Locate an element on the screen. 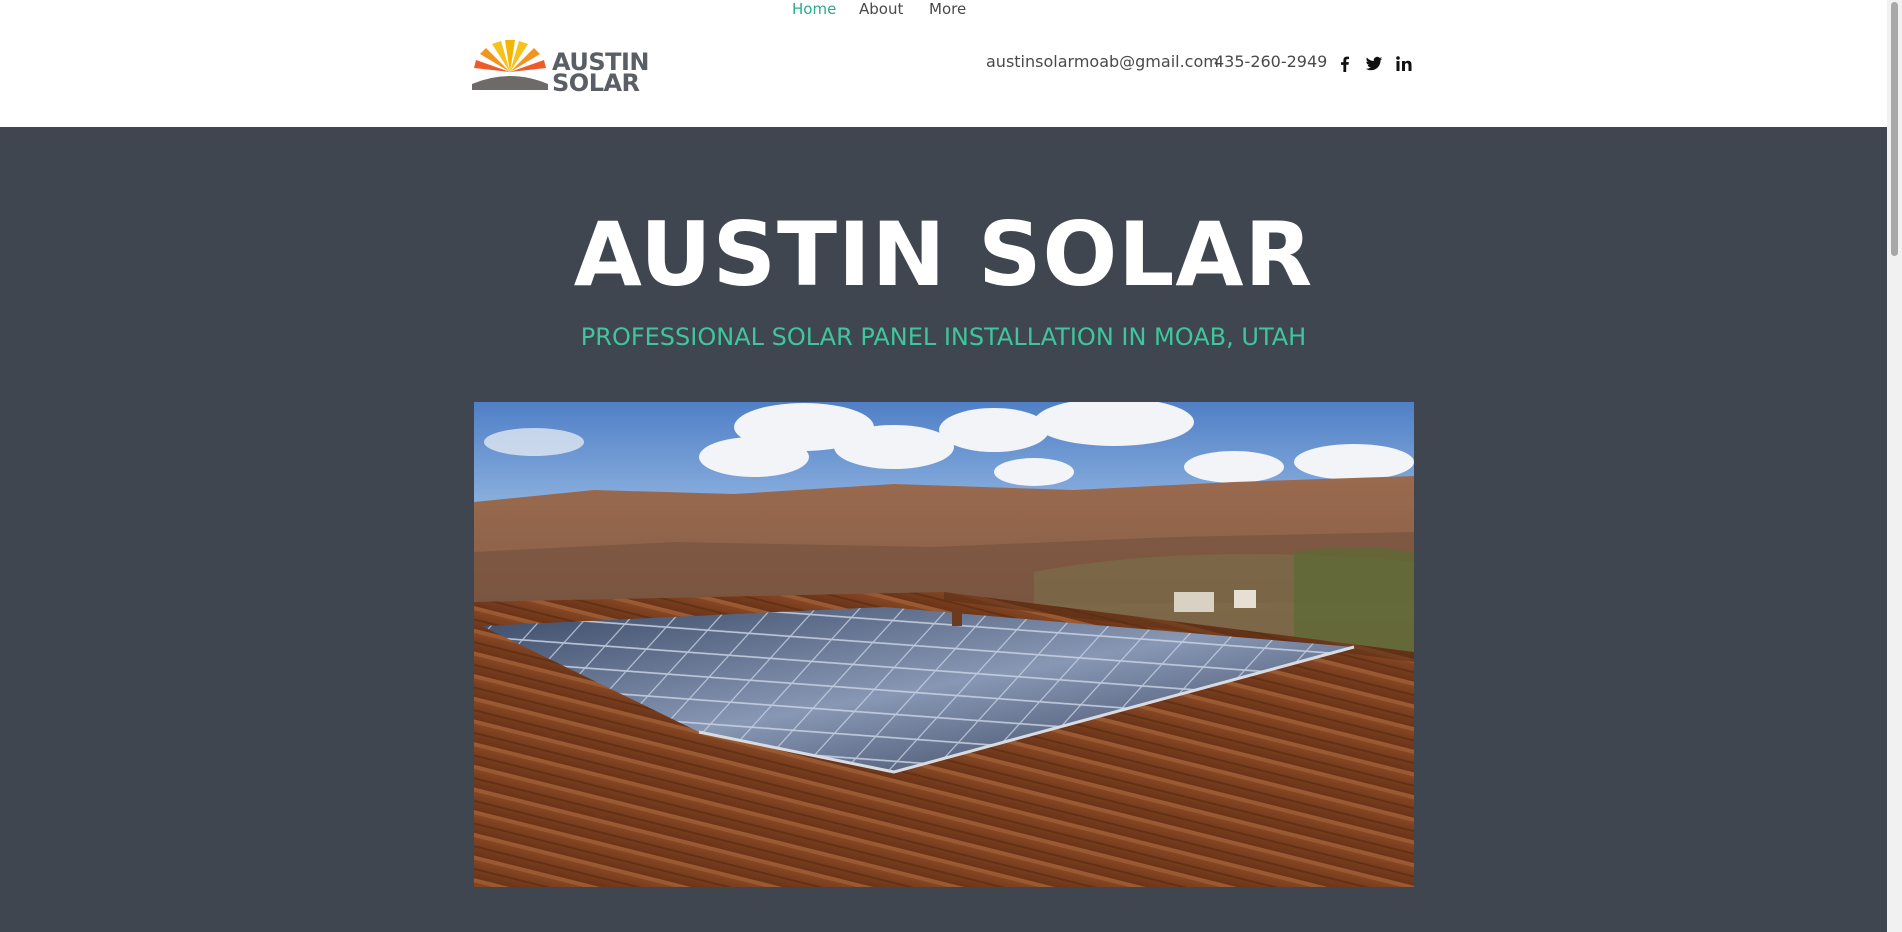 Image resolution: width=1902 pixels, height=932 pixels. nav-home: Home is located at coordinates (814, 9).